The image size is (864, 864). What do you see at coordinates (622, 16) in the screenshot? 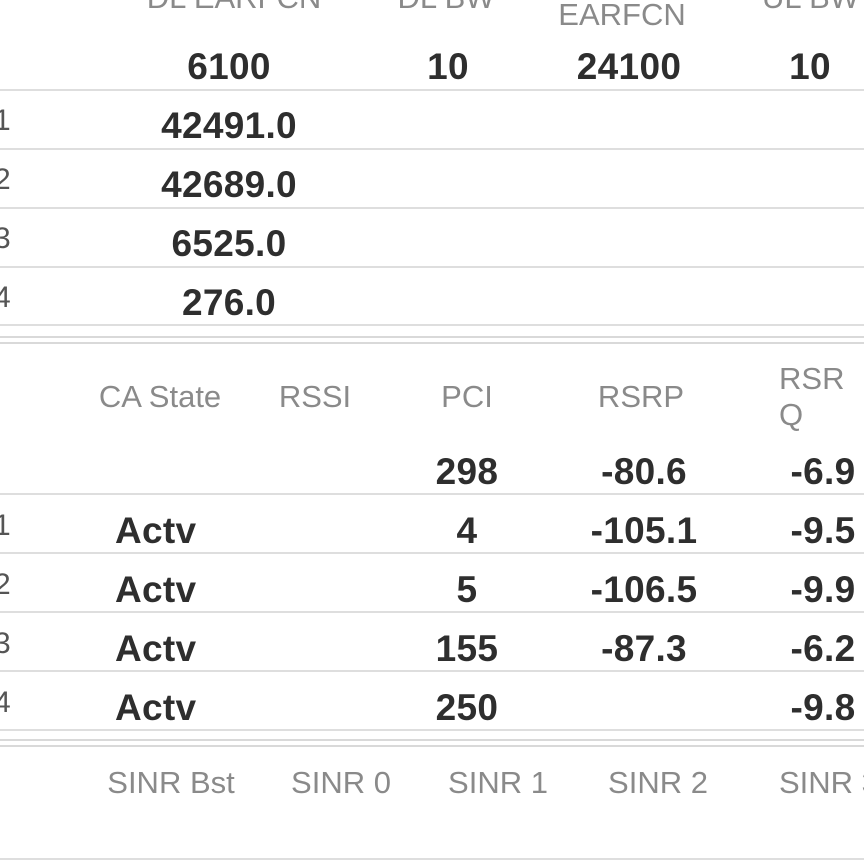
I see `header-ul-earfcn: EARFCN` at bounding box center [622, 16].